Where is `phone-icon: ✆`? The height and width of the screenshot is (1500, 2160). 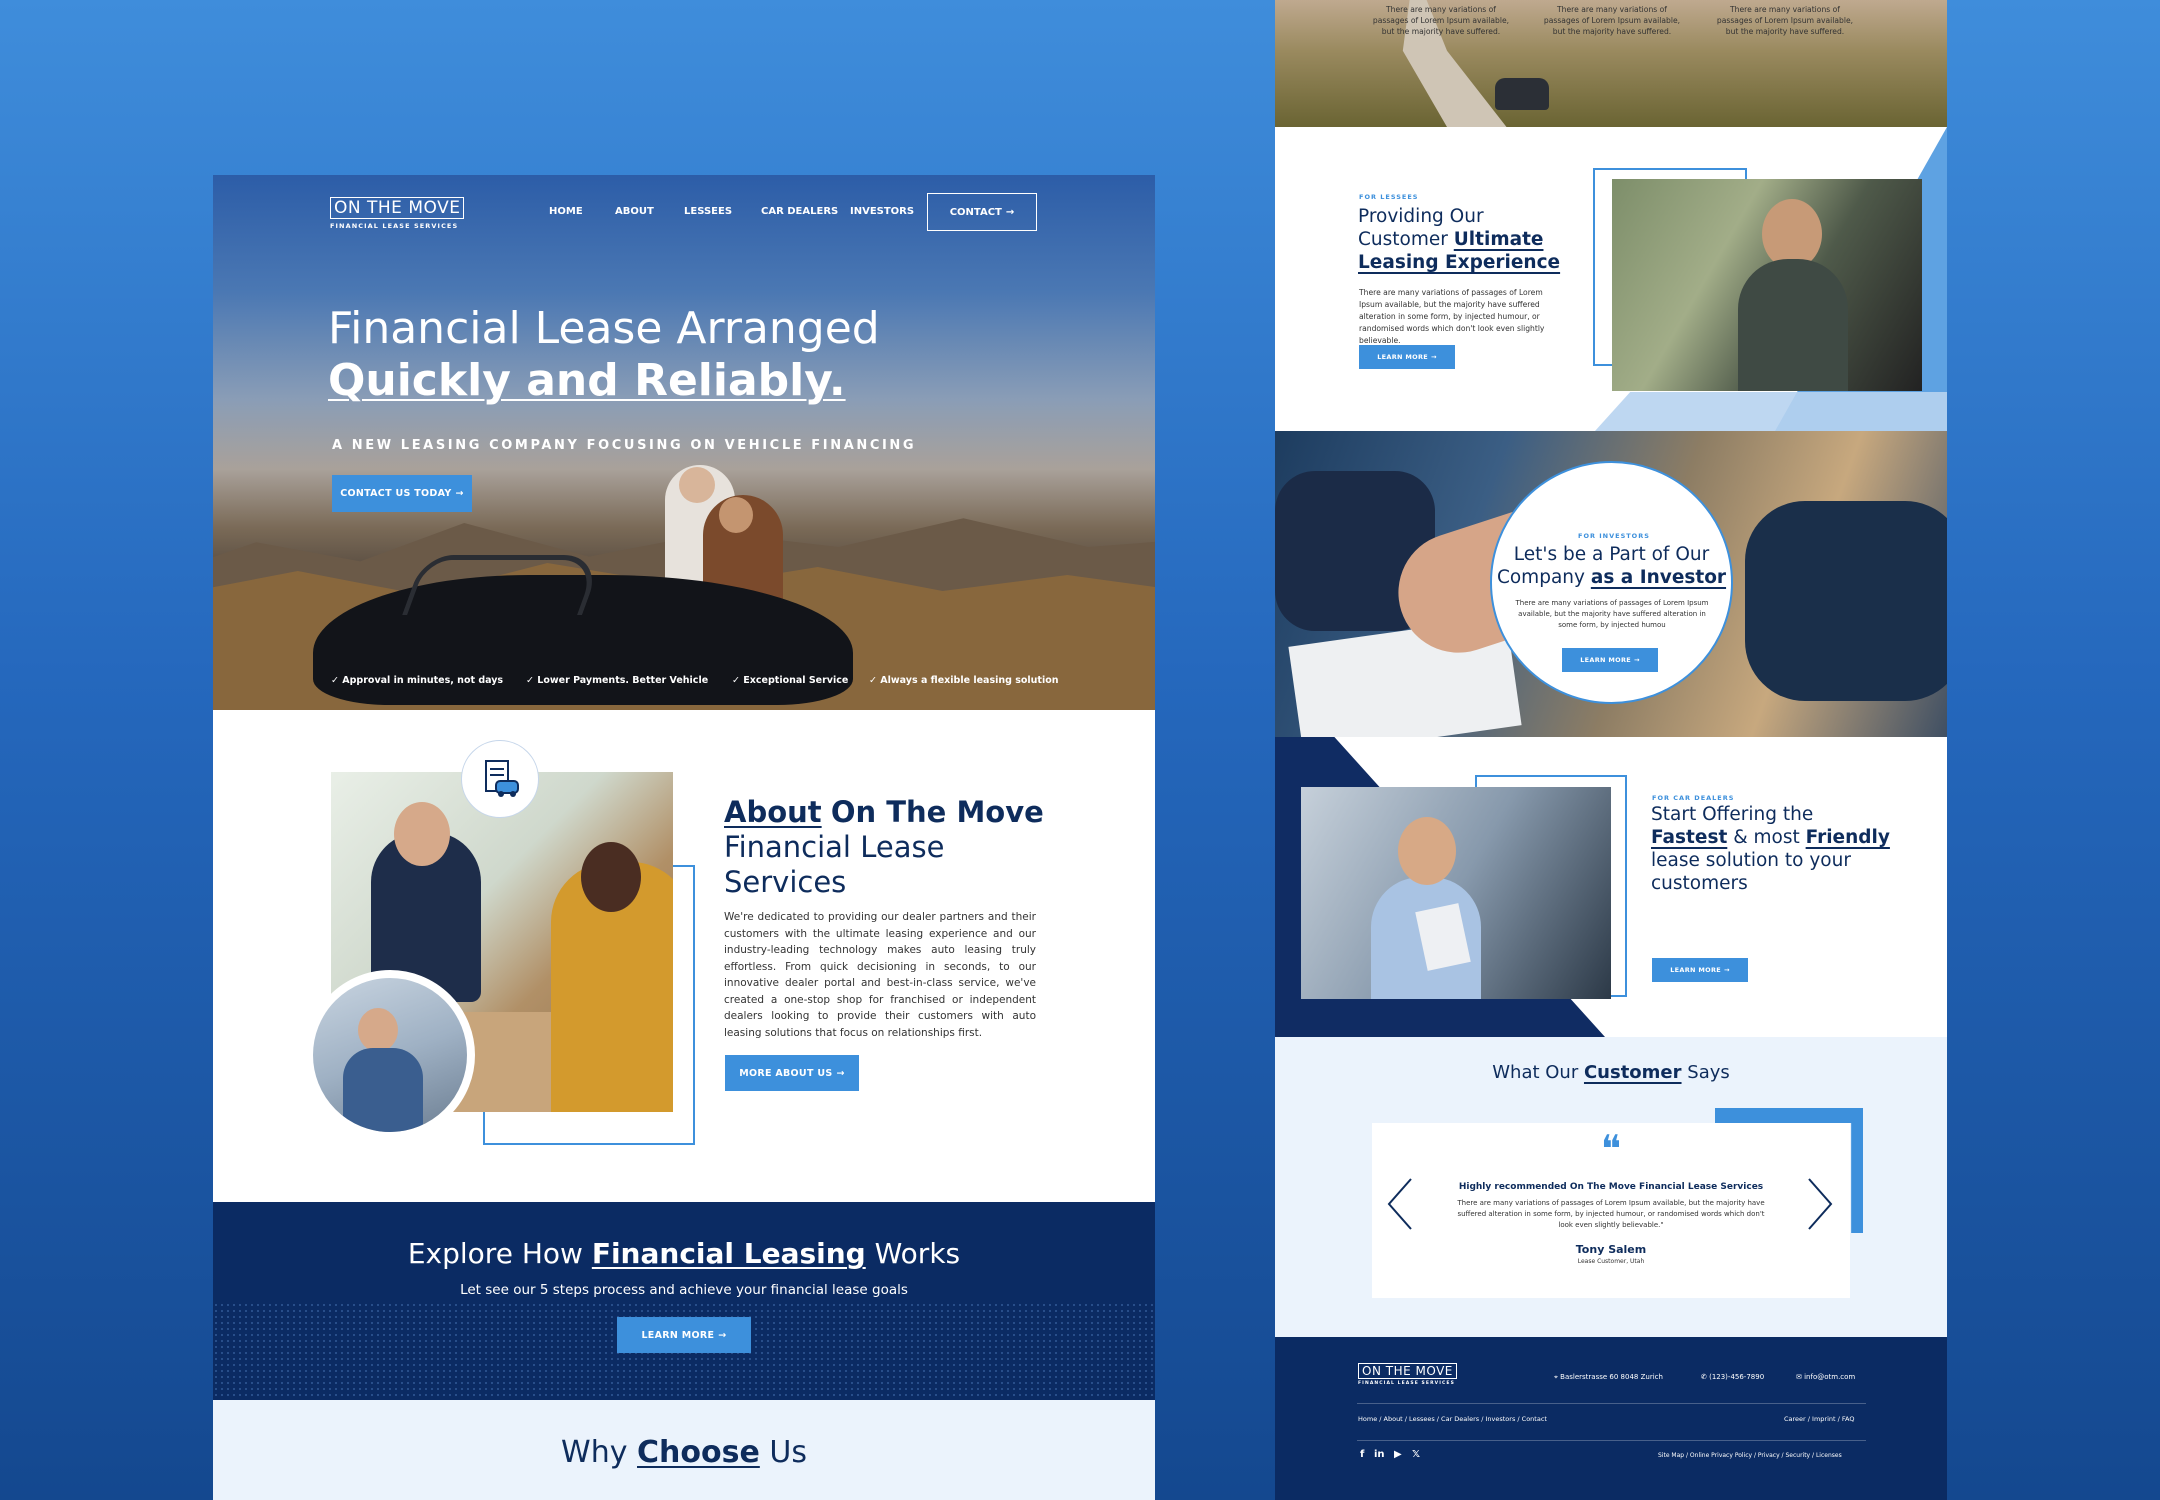
phone-icon: ✆ is located at coordinates (1705, 1377).